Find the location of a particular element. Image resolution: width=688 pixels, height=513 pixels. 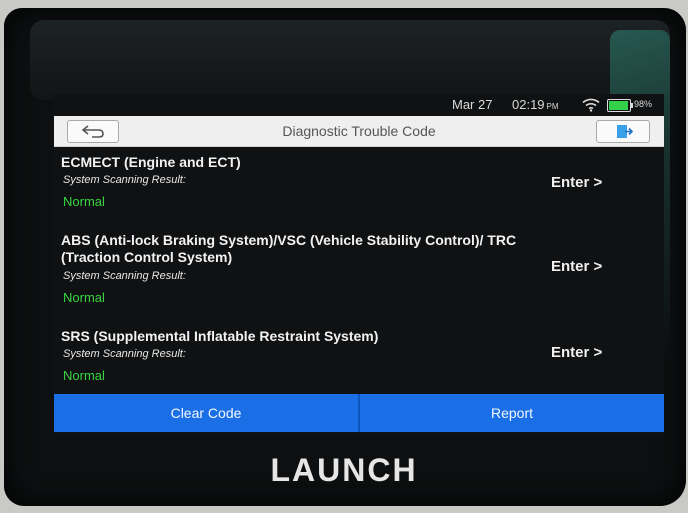

report-button: Report is located at coordinates (512, 413).